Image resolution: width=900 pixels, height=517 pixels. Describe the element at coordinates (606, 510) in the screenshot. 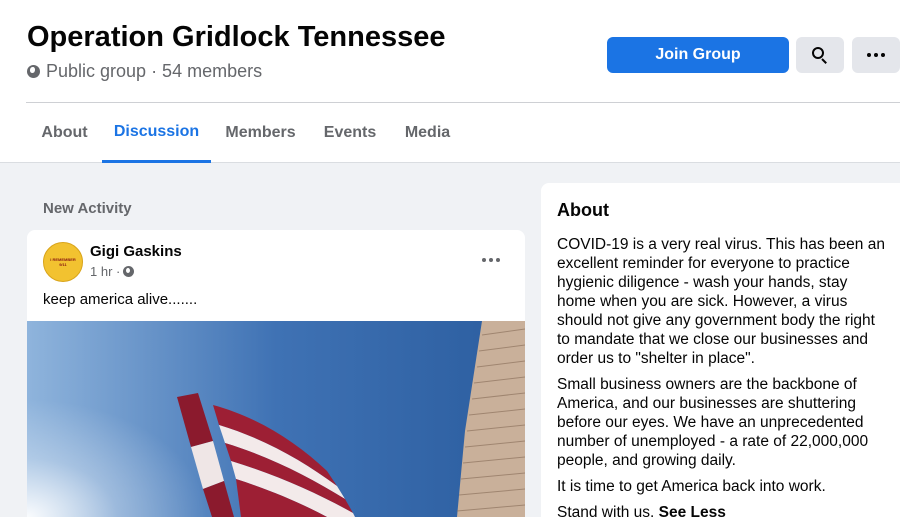

I see `about-last-line: Stand with us.` at that location.